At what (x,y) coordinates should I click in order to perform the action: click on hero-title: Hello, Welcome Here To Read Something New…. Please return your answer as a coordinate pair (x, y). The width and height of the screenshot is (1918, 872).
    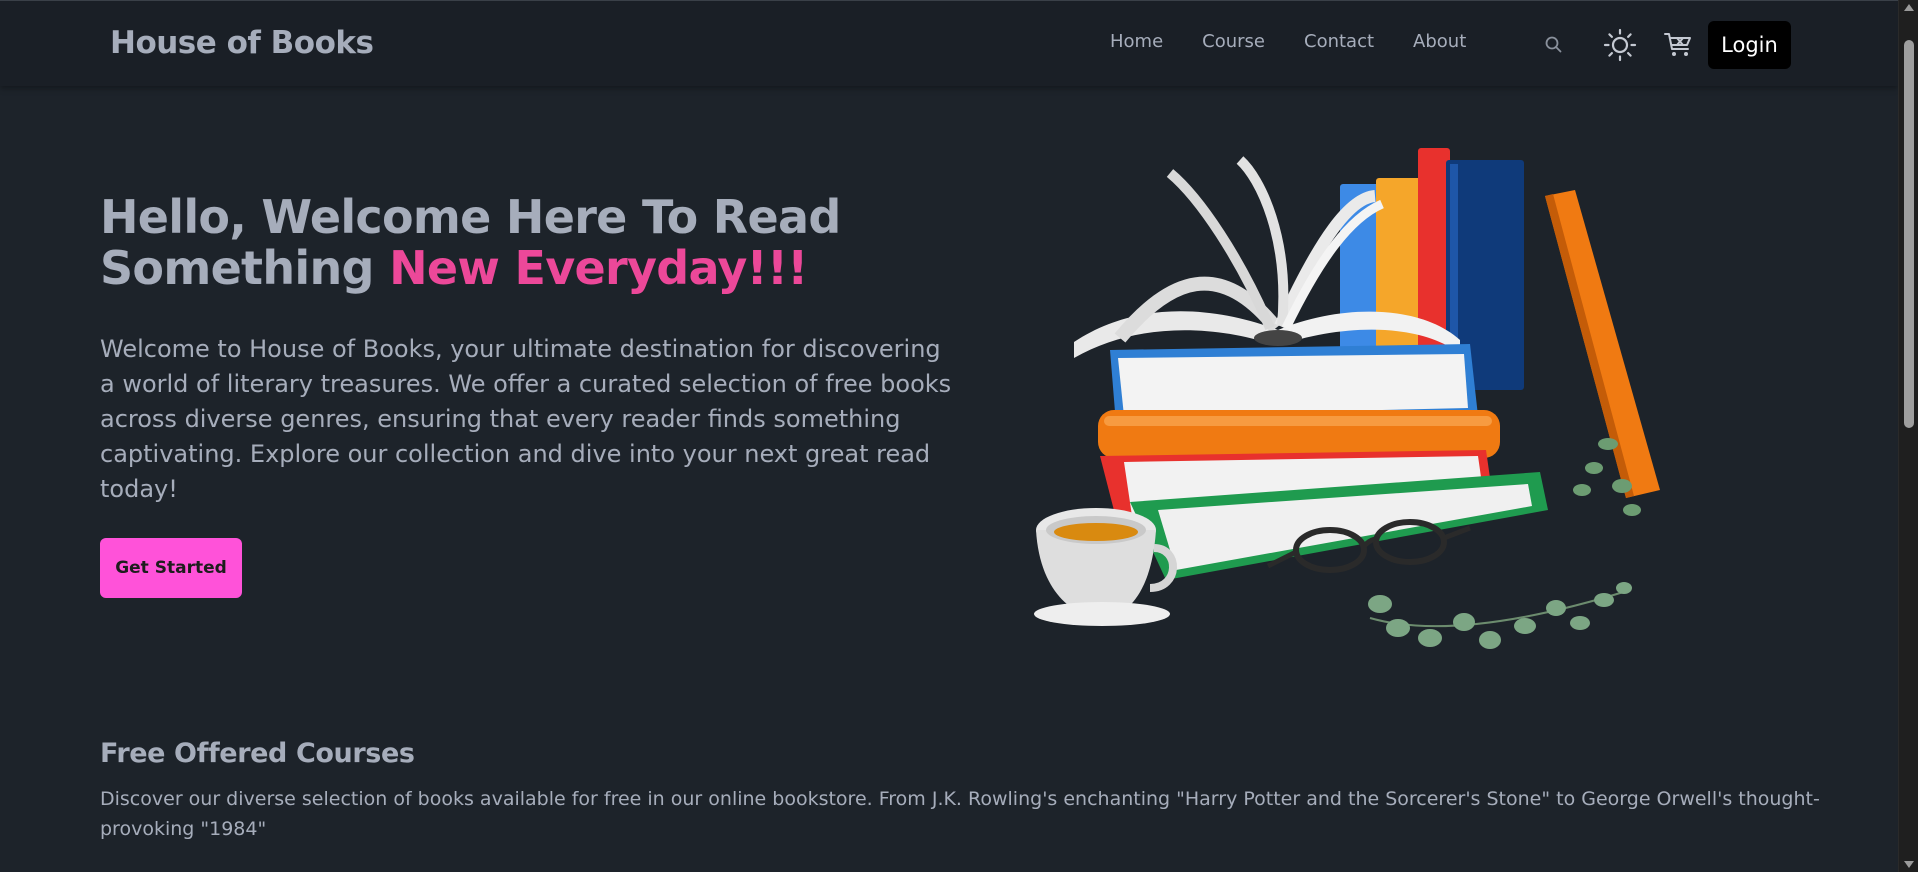
    Looking at the image, I should click on (520, 243).